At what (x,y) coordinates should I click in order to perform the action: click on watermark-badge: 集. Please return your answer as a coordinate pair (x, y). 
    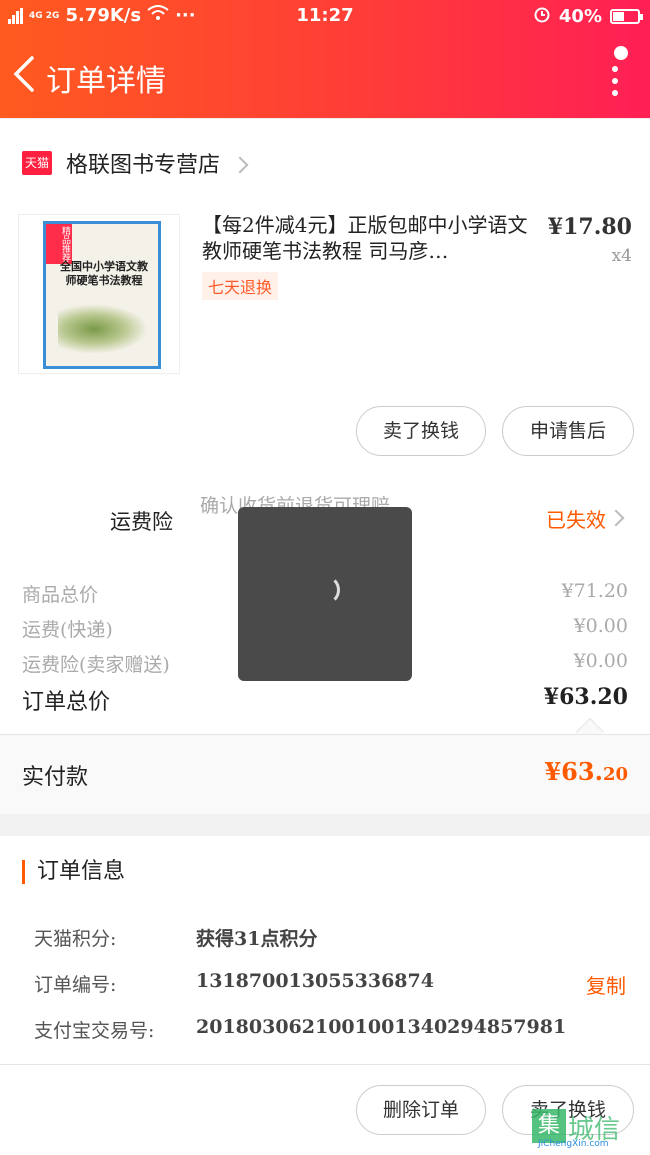
    Looking at the image, I should click on (549, 1126).